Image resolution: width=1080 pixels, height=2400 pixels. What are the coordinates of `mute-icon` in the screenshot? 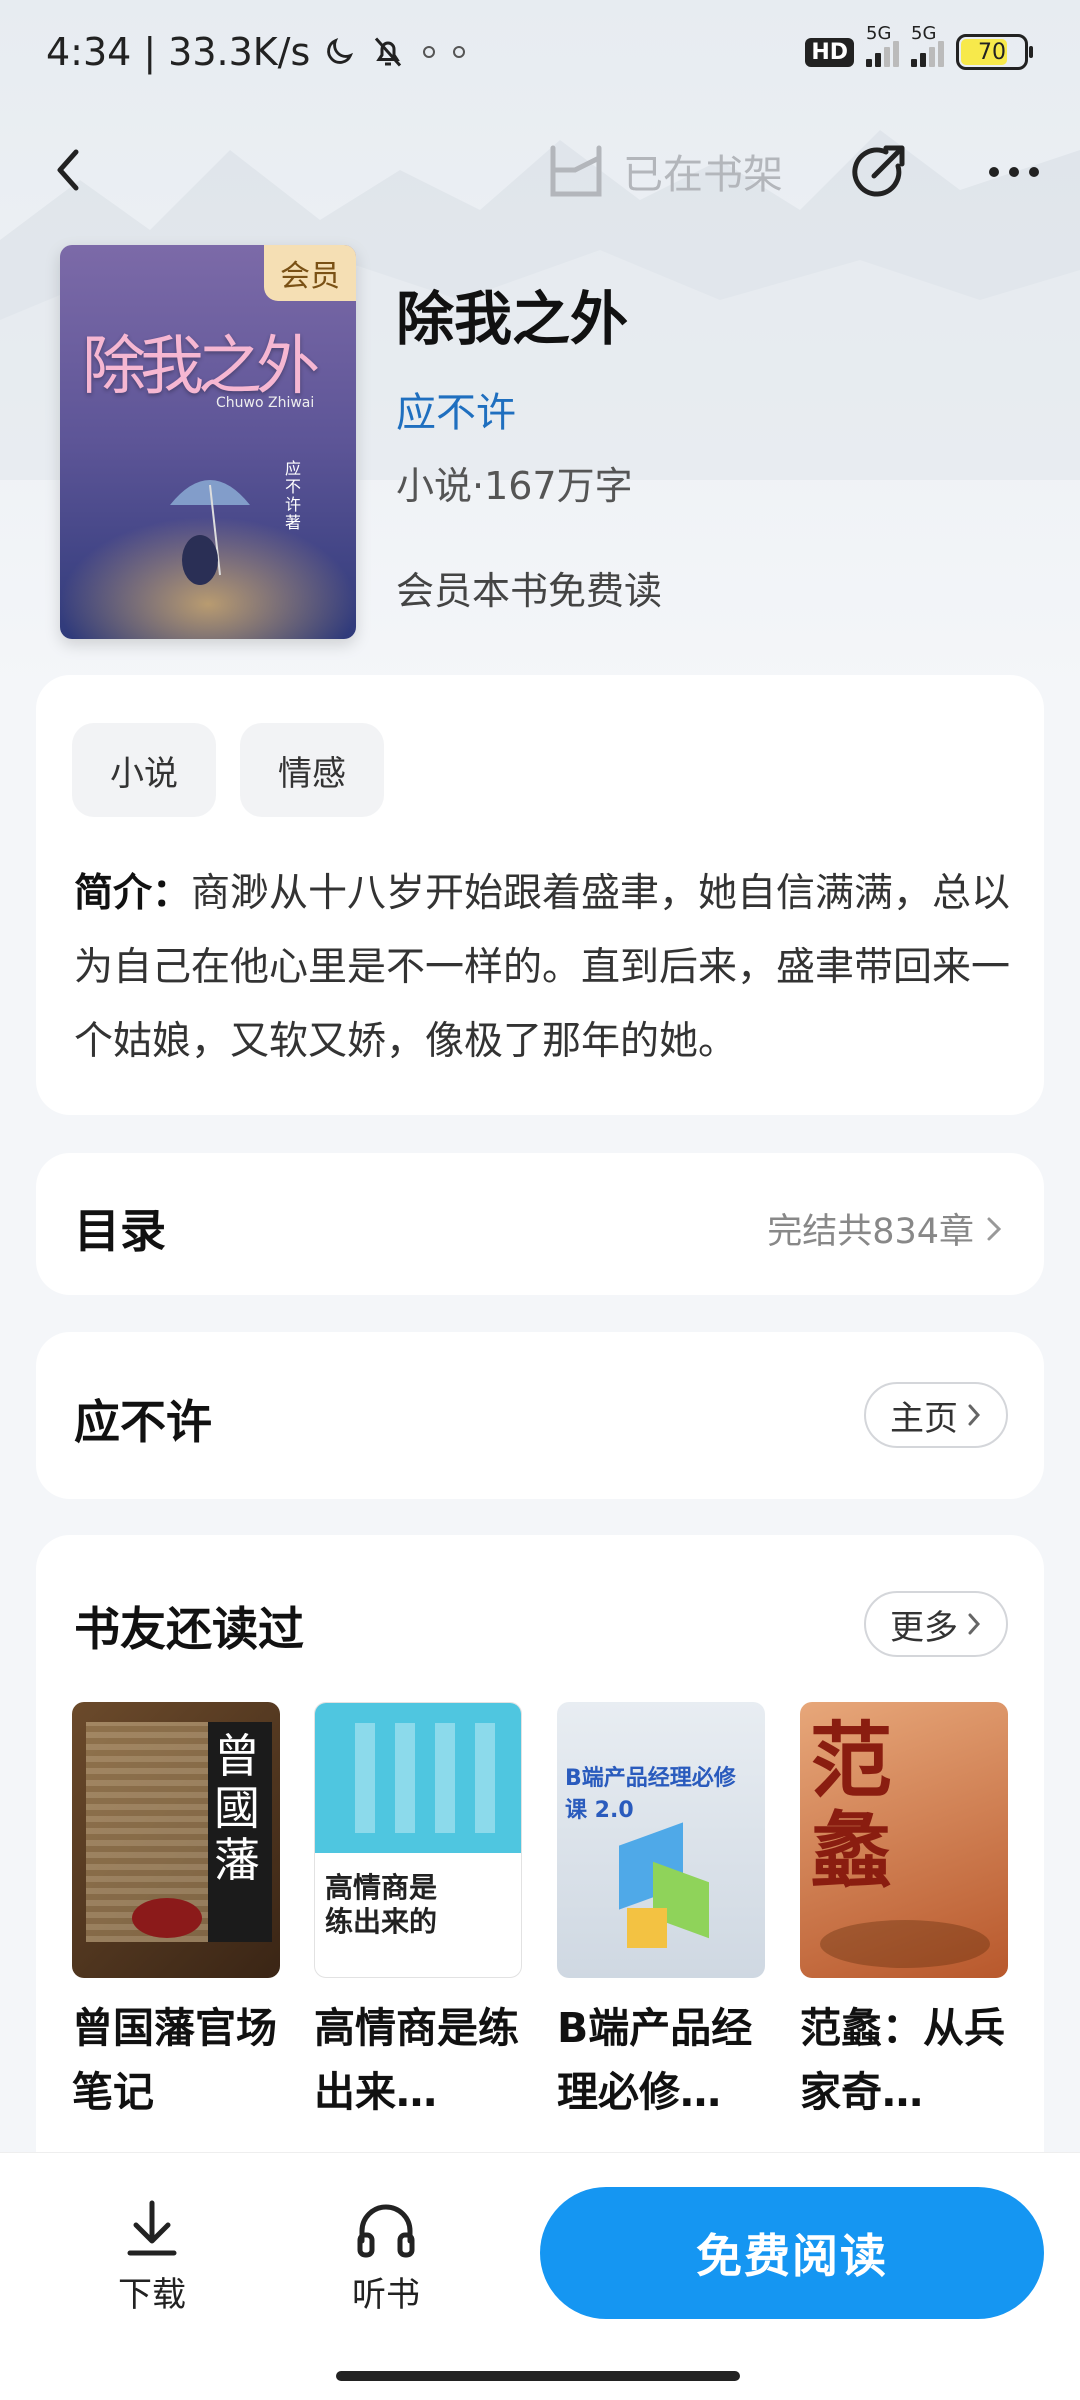 It's located at (388, 52).